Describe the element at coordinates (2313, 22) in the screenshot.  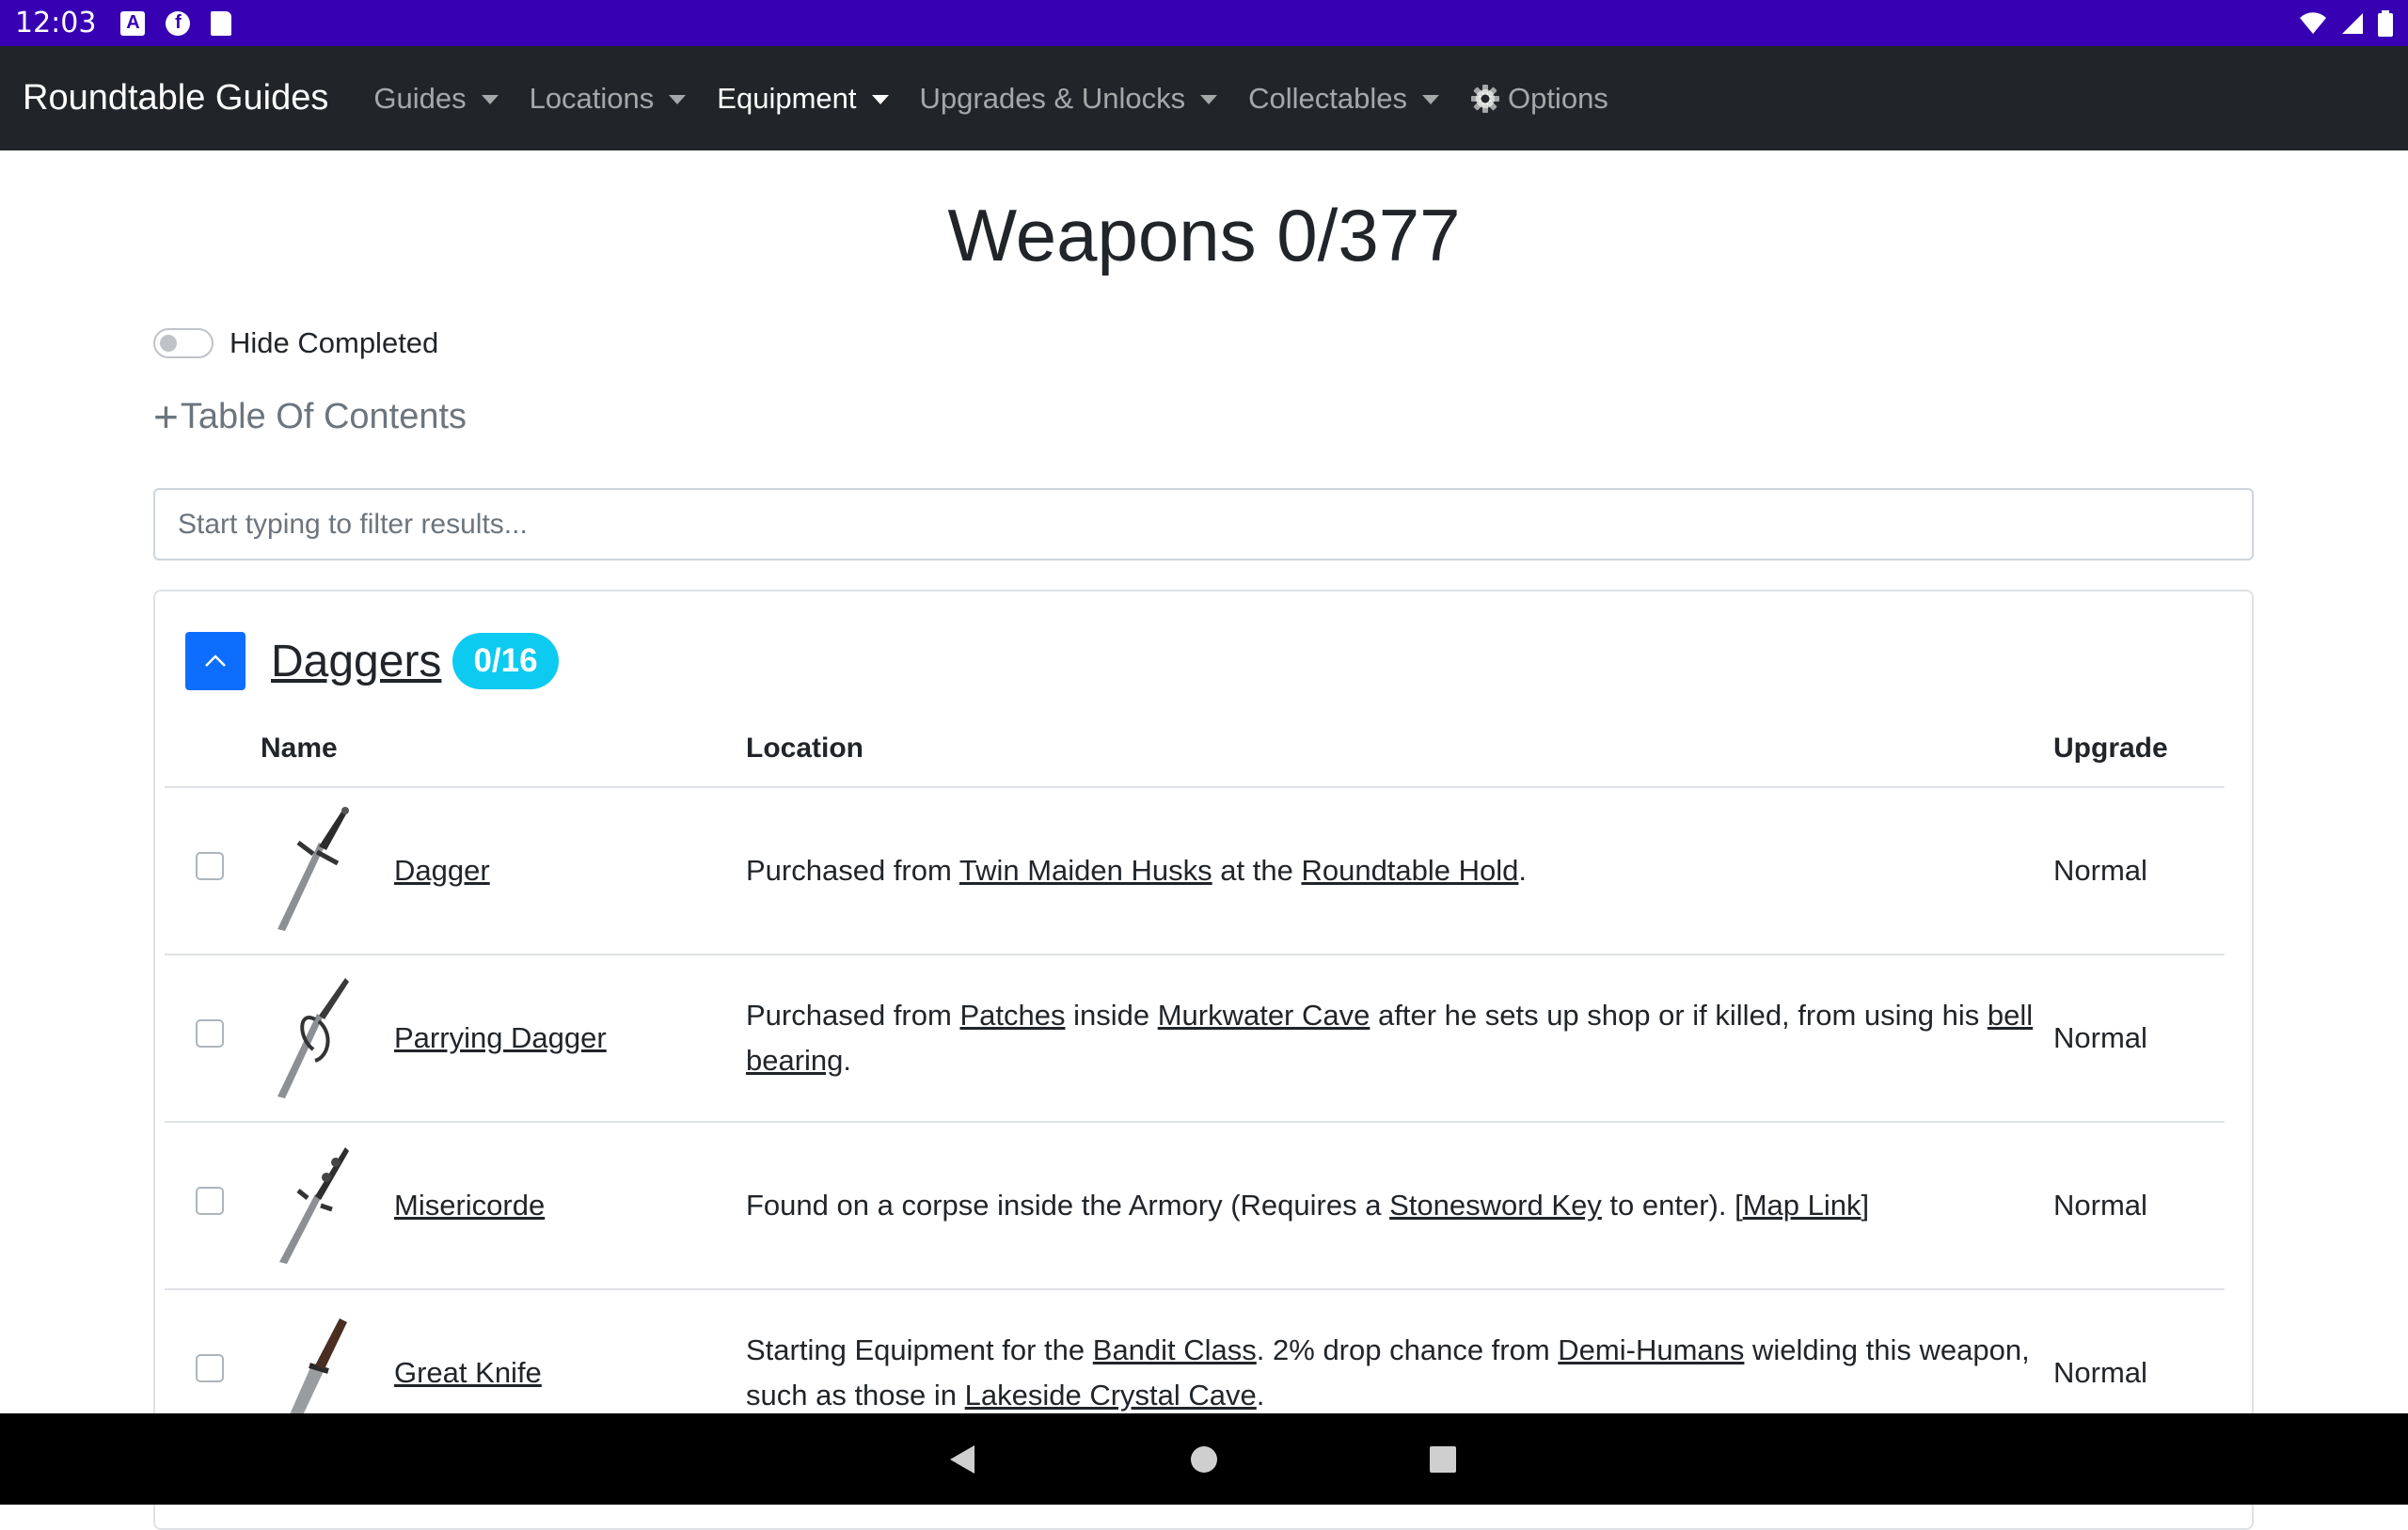
I see `wifi-icon` at that location.